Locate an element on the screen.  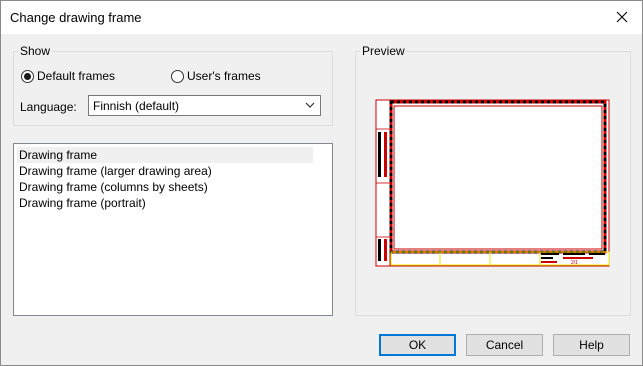
list-item-larger-area: Drawing frame (larger drawing area) is located at coordinates (165, 171).